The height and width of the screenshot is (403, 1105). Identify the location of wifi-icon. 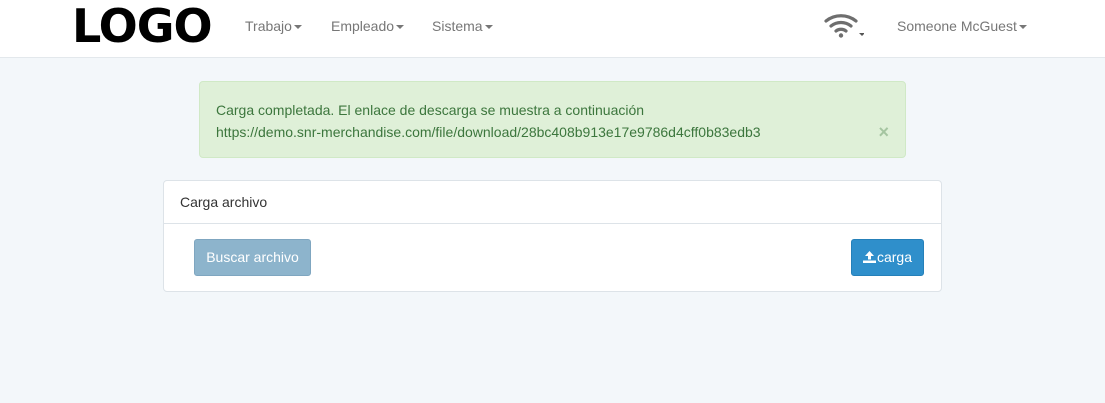
(844, 26).